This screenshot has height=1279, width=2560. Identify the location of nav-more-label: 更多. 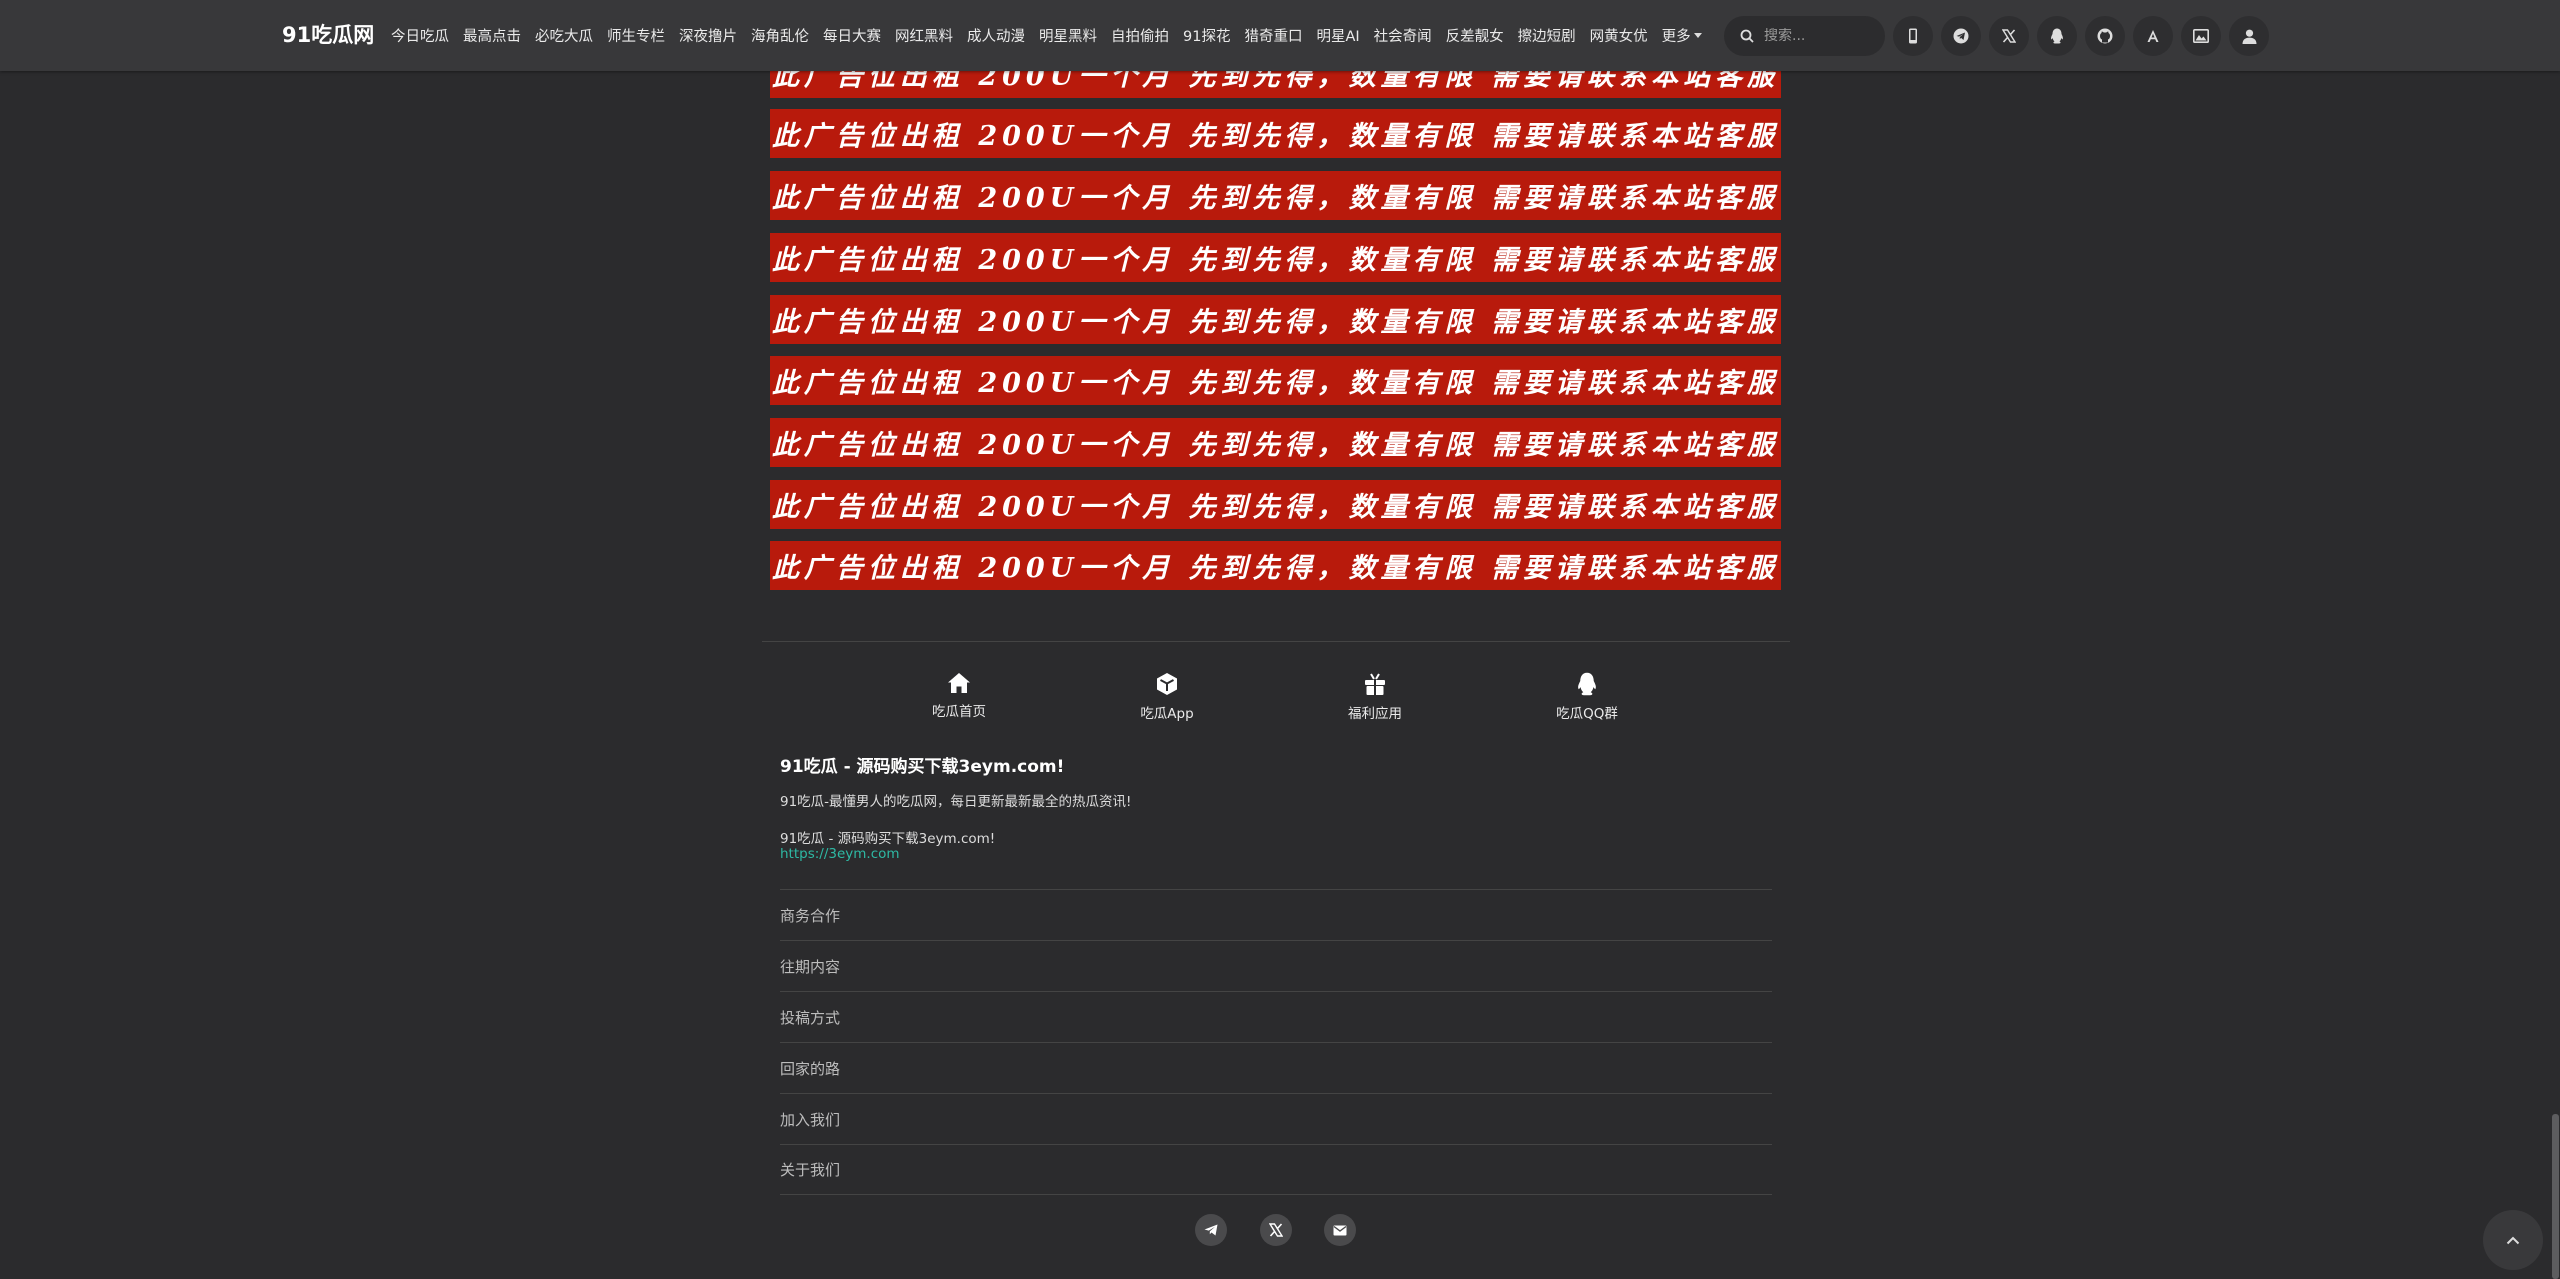
(1676, 37).